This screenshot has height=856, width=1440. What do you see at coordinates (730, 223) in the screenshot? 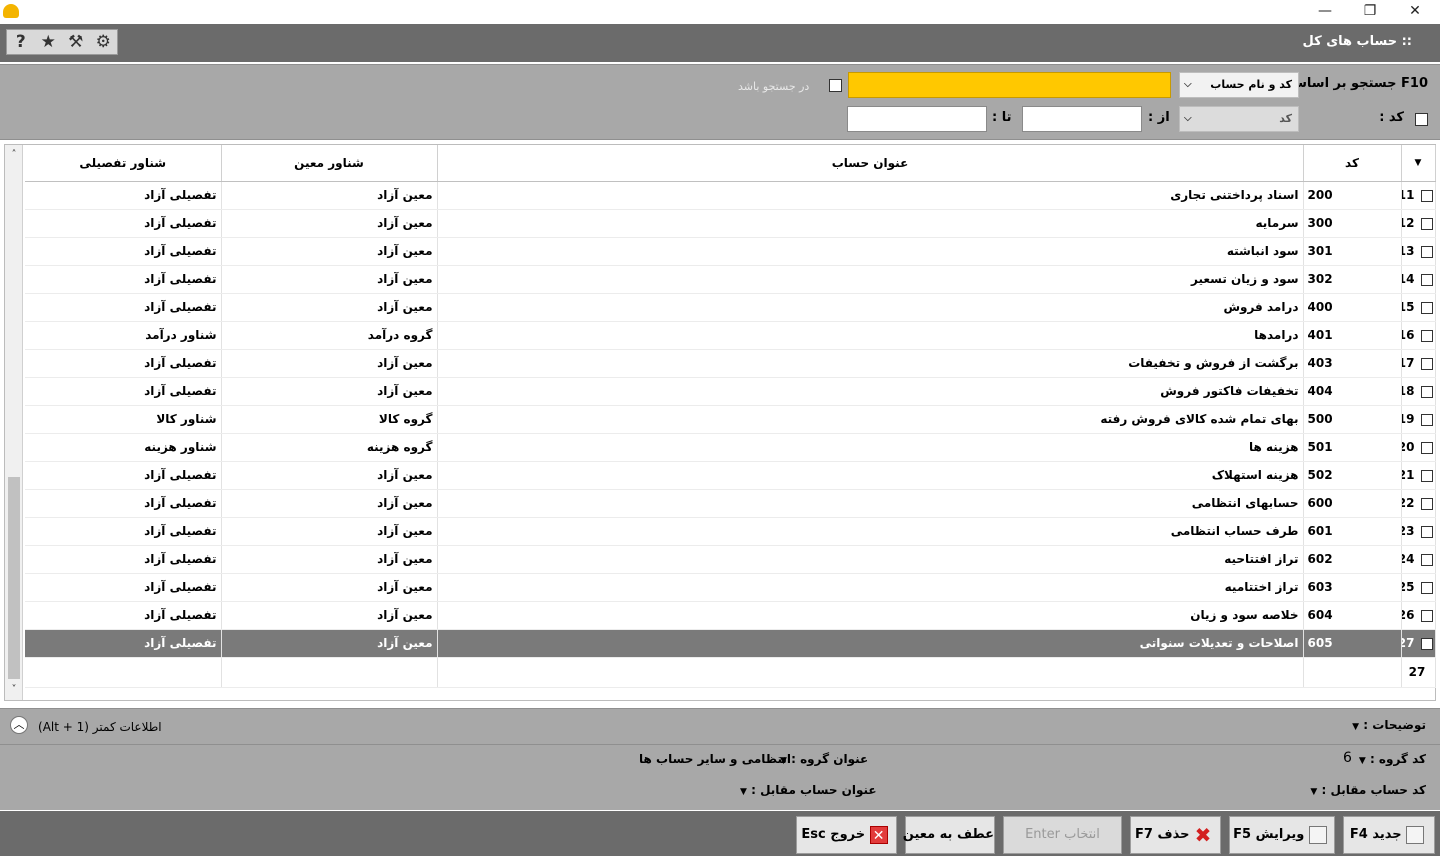
I see `table-row: 12300سرمایهمعین آزادتفصیلی آزاد` at bounding box center [730, 223].